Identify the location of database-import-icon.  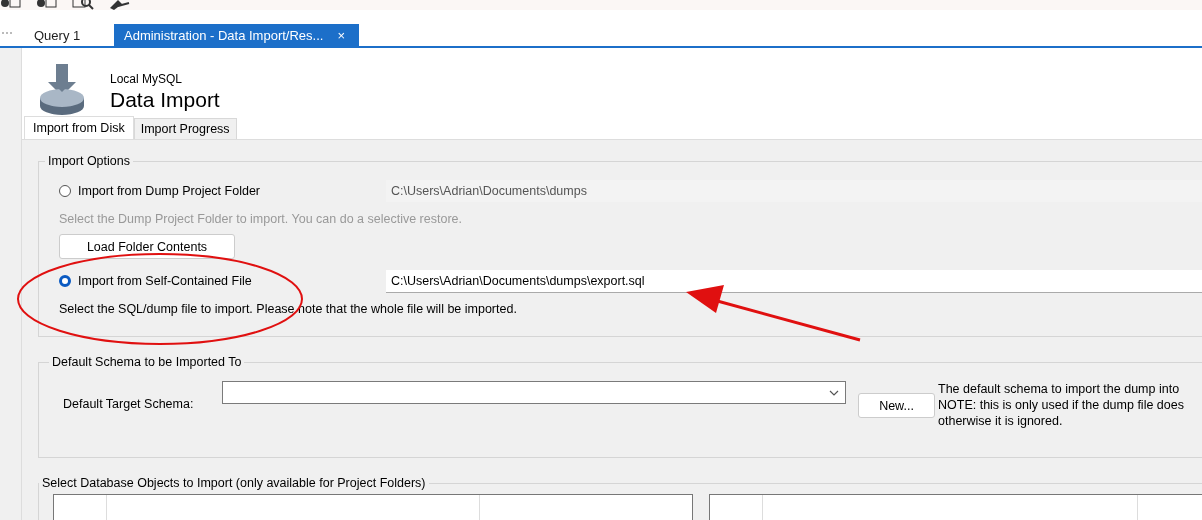
(62, 89).